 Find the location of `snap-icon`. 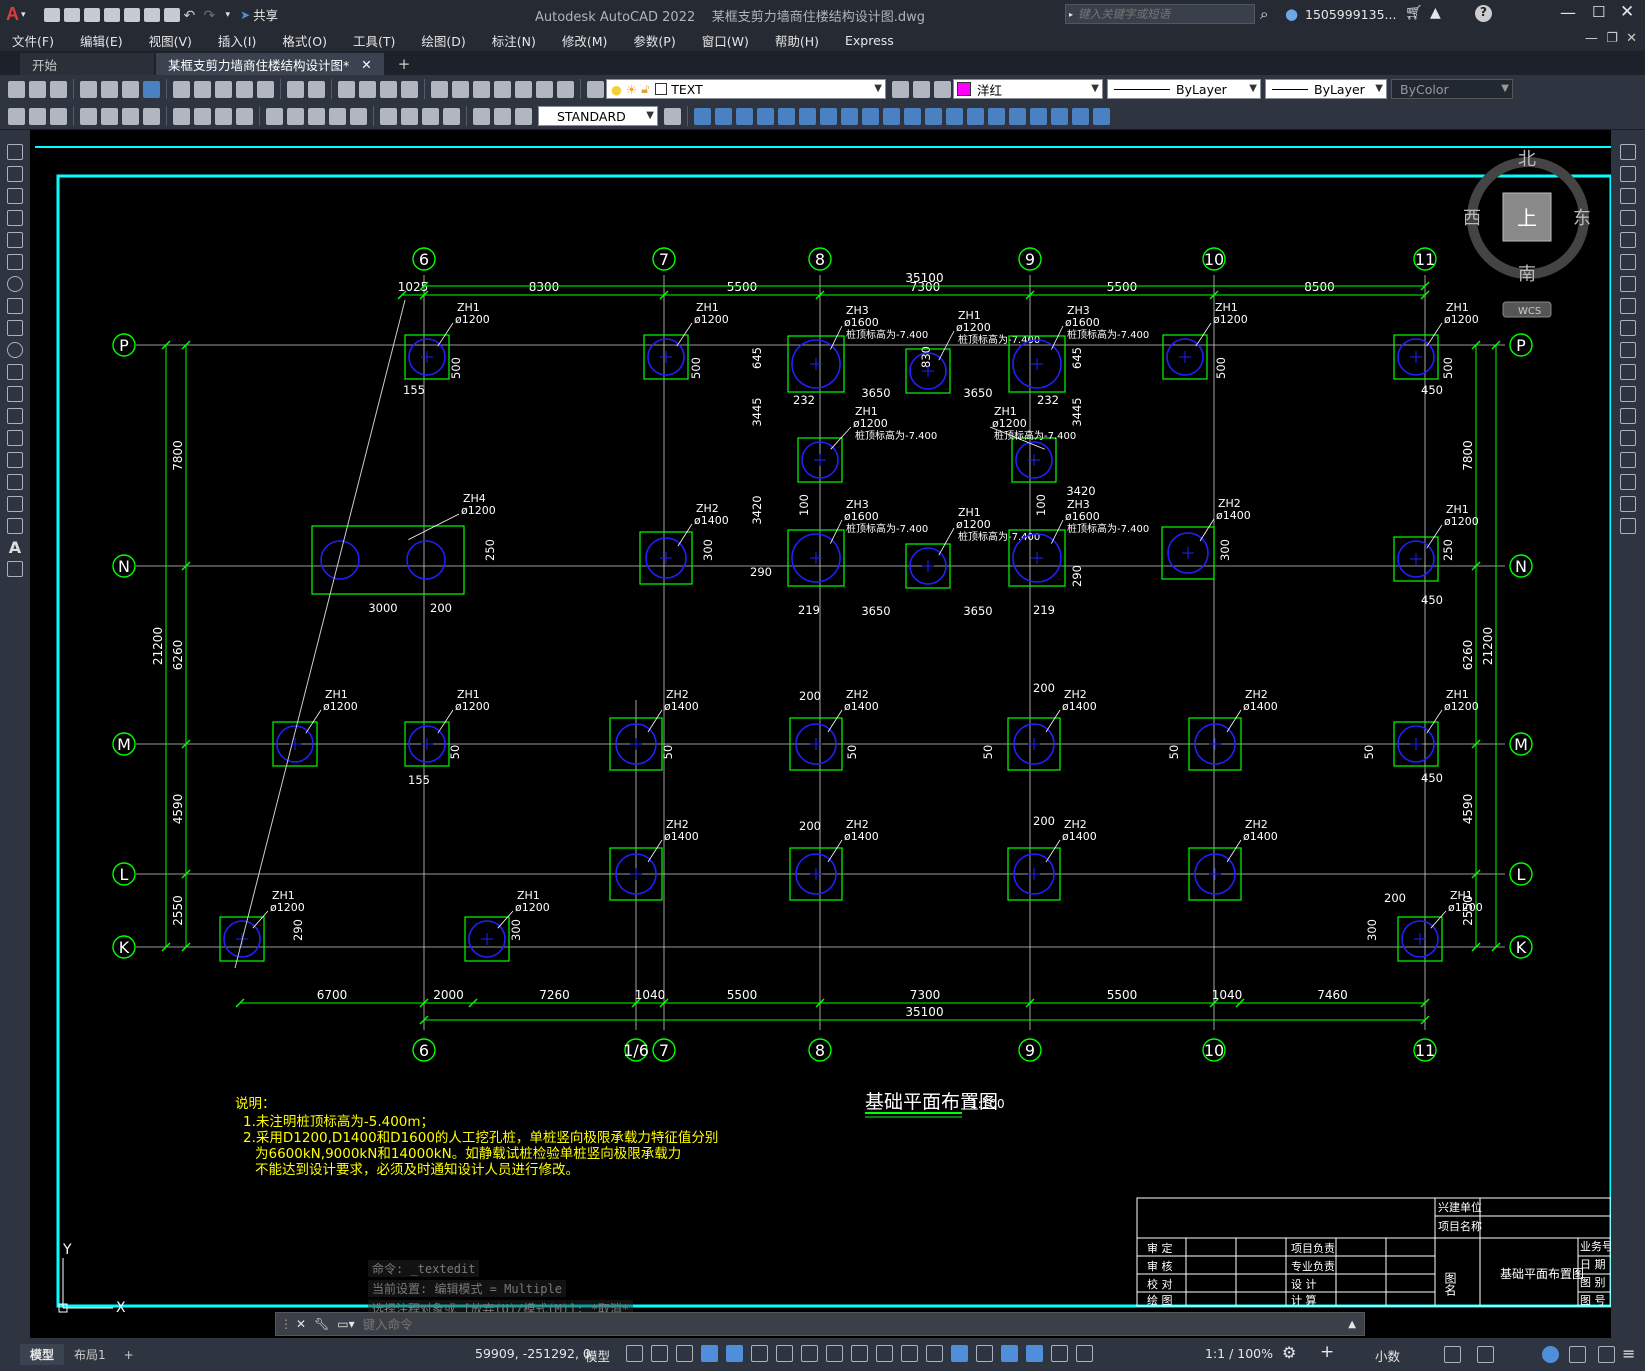

snap-icon is located at coordinates (659, 1353).